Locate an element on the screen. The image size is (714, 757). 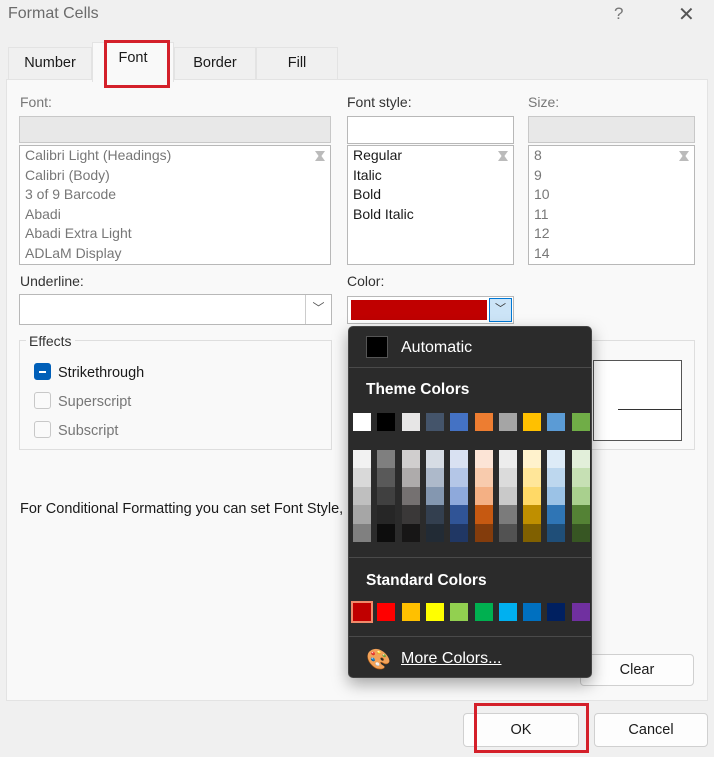
close-button: ✕ is located at coordinates (686, 14).